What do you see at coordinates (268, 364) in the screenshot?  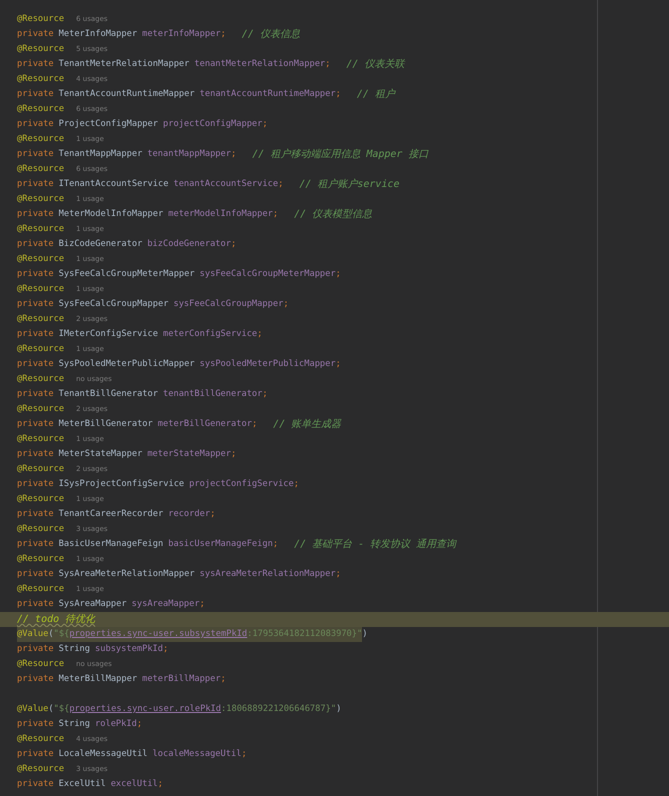 I see `field-name: sysPooledMeterPublicMapper` at bounding box center [268, 364].